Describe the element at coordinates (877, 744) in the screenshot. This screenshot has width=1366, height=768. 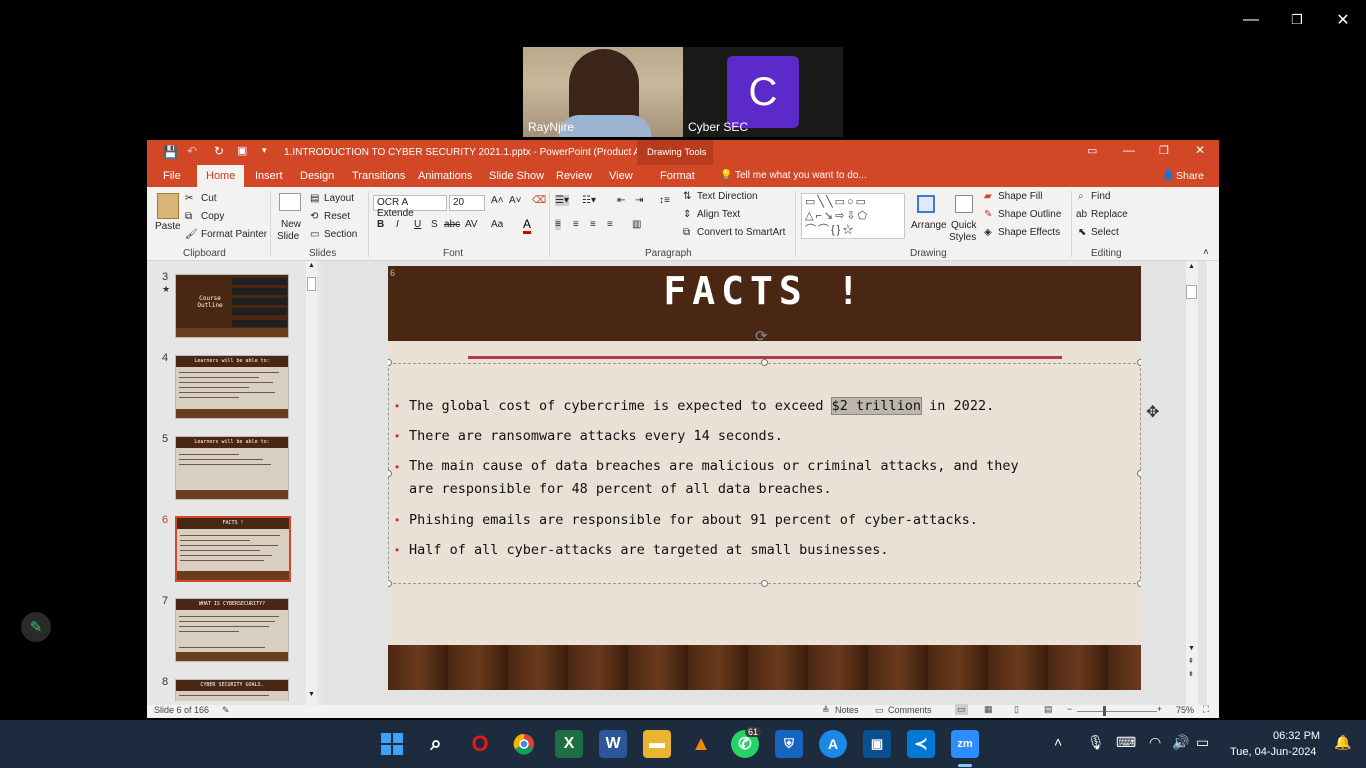
I see `remote-desktop-icon: ▣` at that location.